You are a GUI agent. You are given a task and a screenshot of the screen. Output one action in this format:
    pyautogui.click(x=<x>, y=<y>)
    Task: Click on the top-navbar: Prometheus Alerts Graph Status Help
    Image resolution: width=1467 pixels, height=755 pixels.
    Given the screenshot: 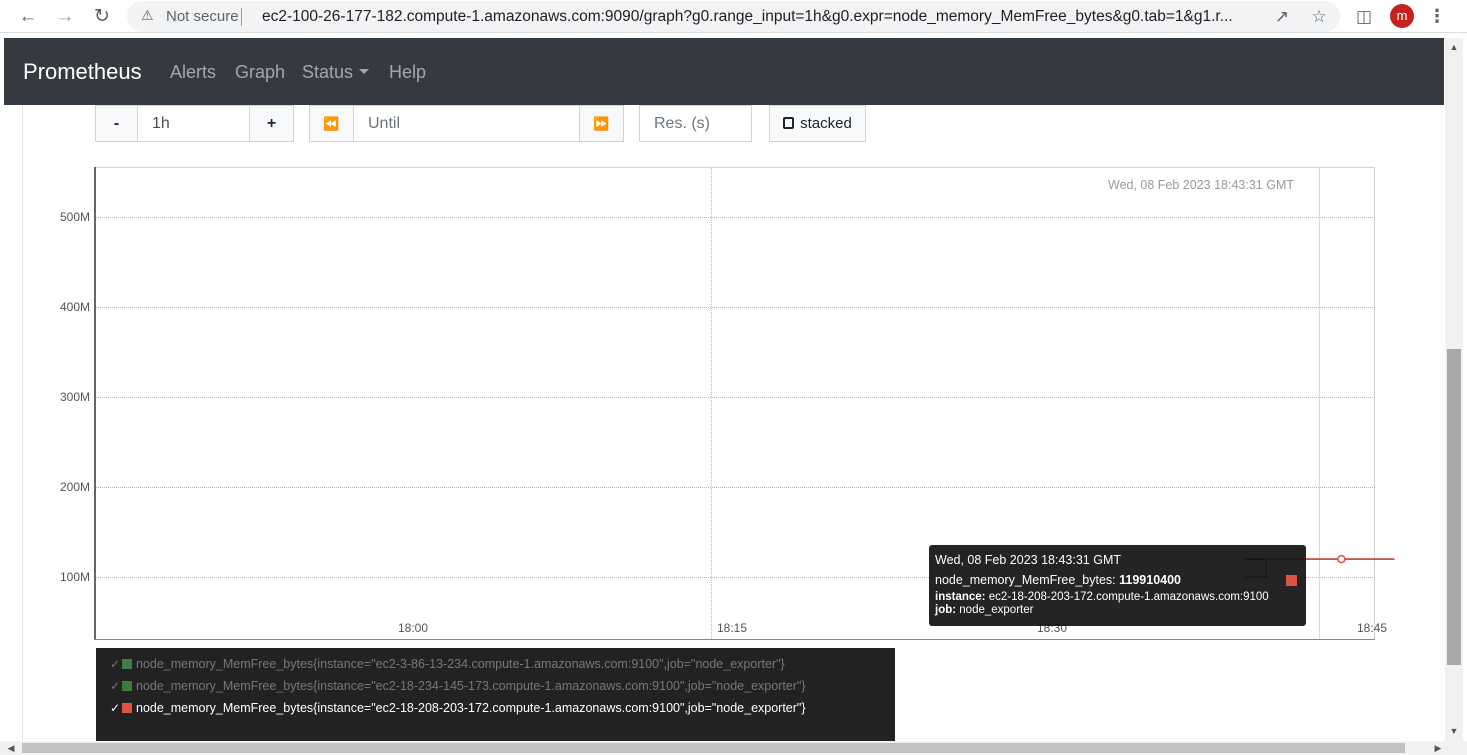 What is the action you would take?
    pyautogui.click(x=724, y=71)
    